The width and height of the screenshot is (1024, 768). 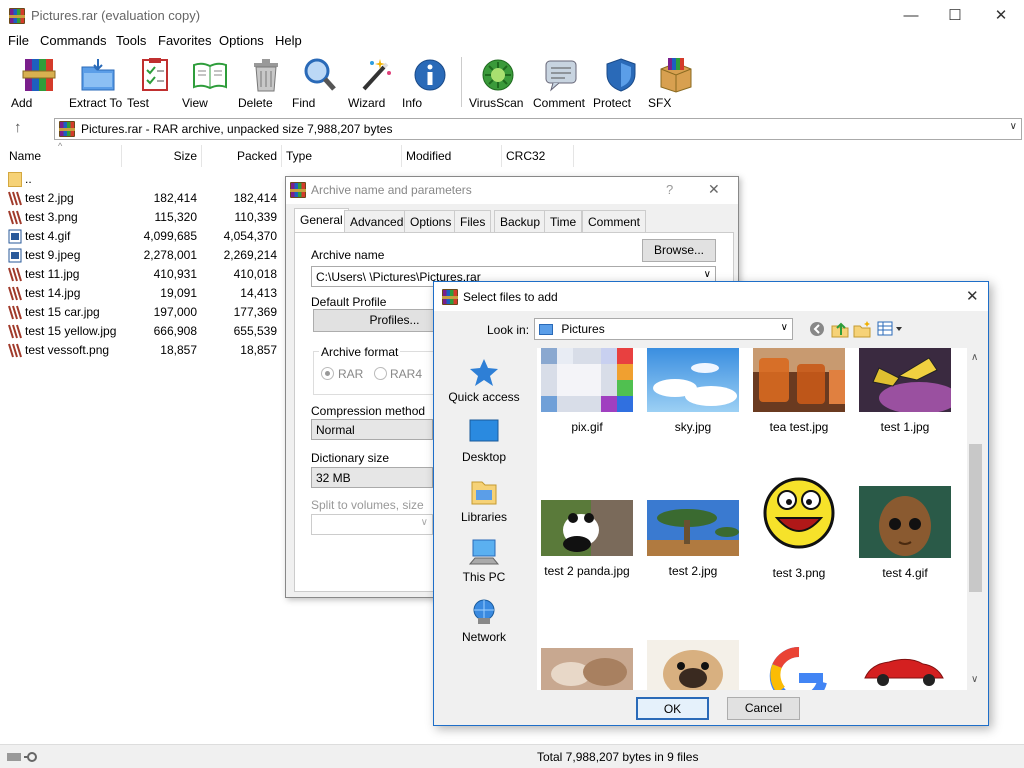 What do you see at coordinates (1001, 15) in the screenshot?
I see `close-button: ✕` at bounding box center [1001, 15].